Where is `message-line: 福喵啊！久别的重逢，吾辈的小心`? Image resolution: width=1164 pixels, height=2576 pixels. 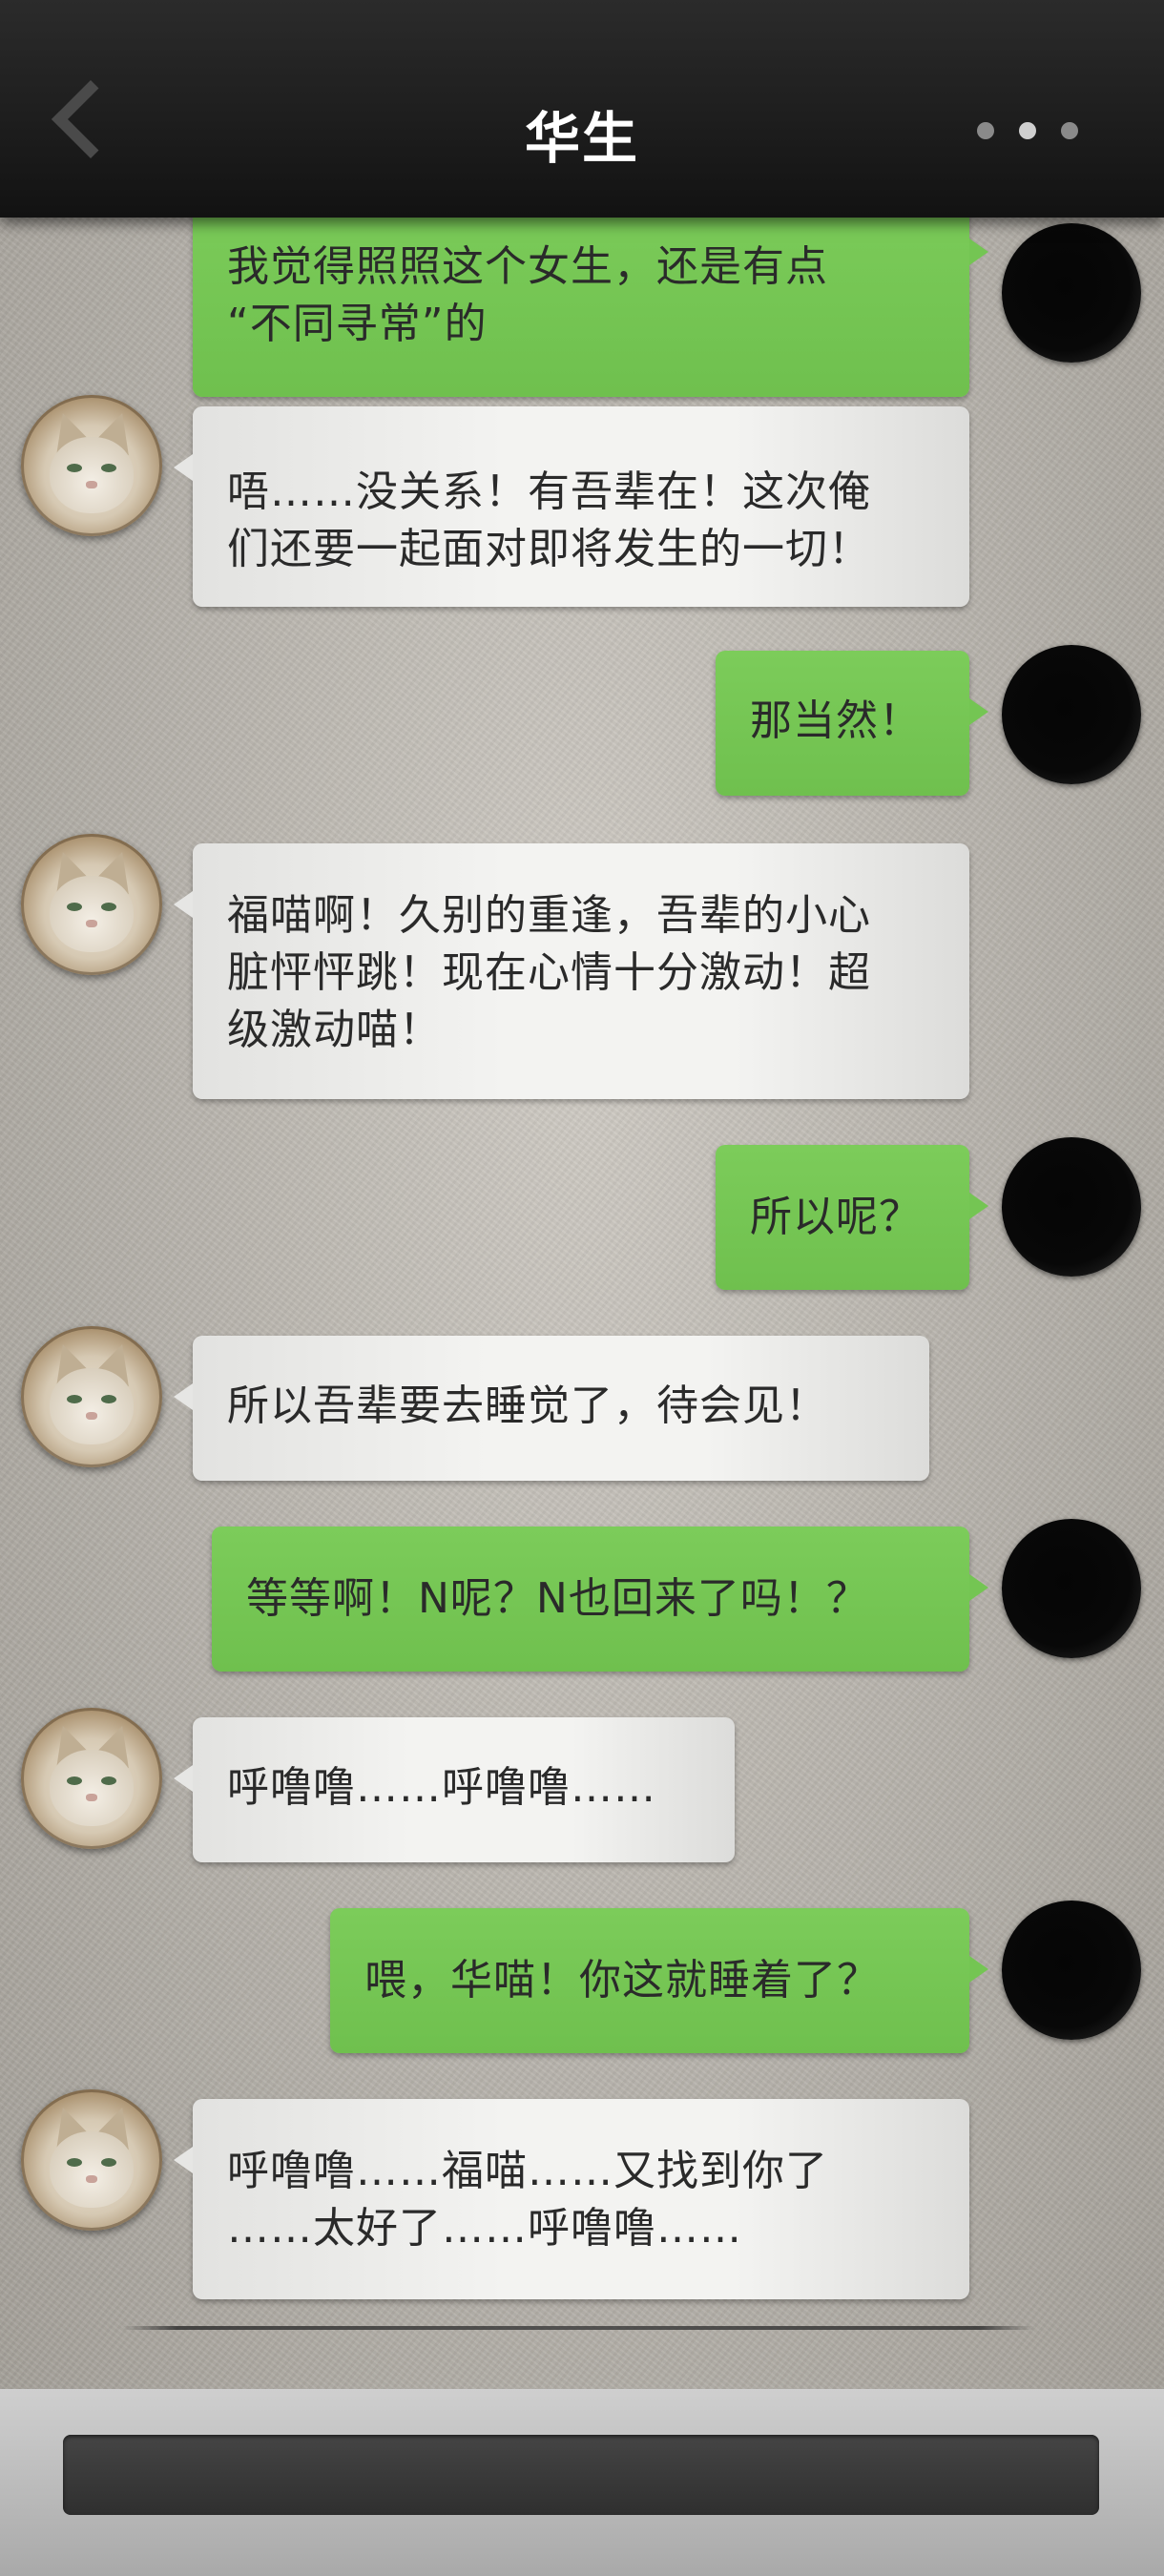 message-line: 福喵啊！久别的重逢，吾辈的小心 is located at coordinates (549, 915).